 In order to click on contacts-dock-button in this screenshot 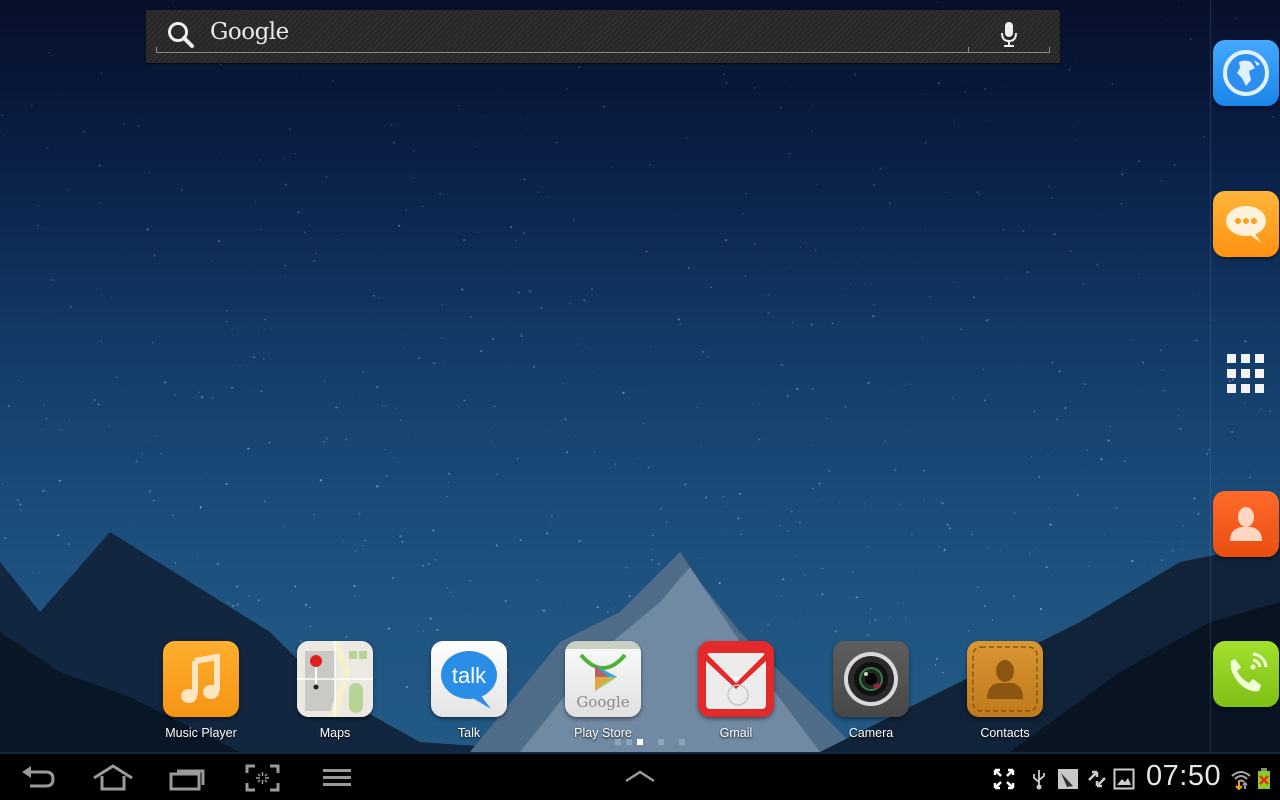, I will do `click(1246, 524)`.